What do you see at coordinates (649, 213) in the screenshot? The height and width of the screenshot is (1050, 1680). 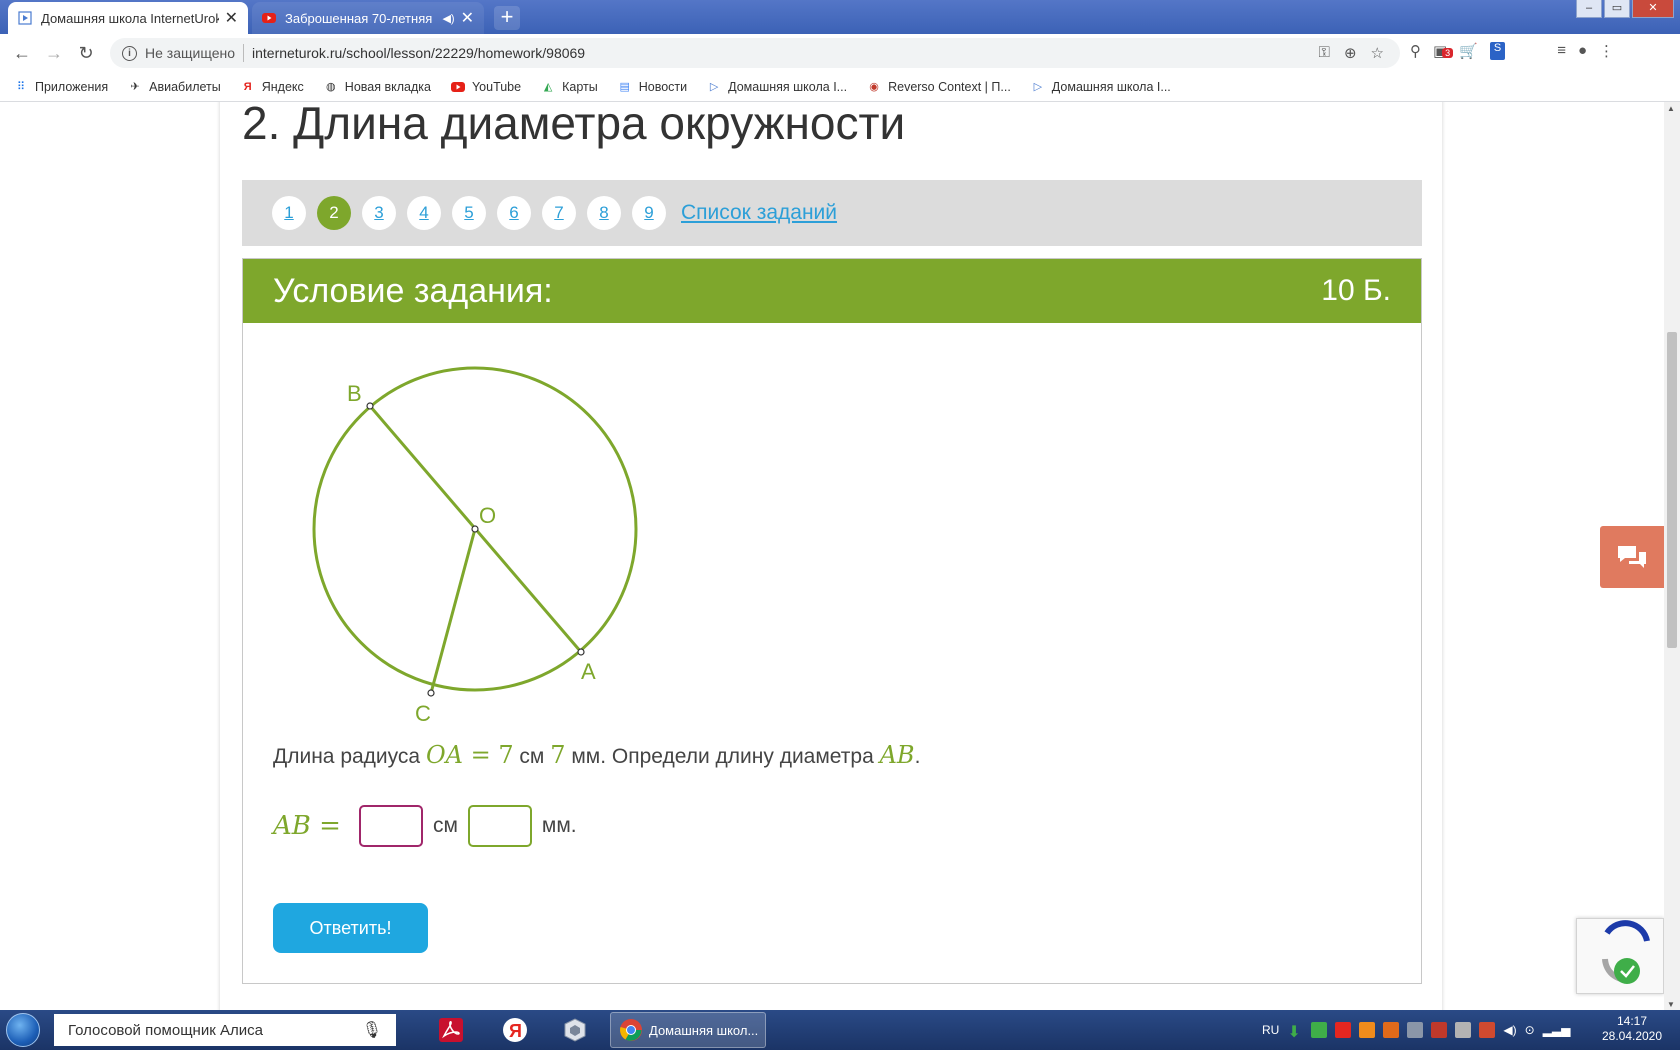 I see `page-link-9: 9` at bounding box center [649, 213].